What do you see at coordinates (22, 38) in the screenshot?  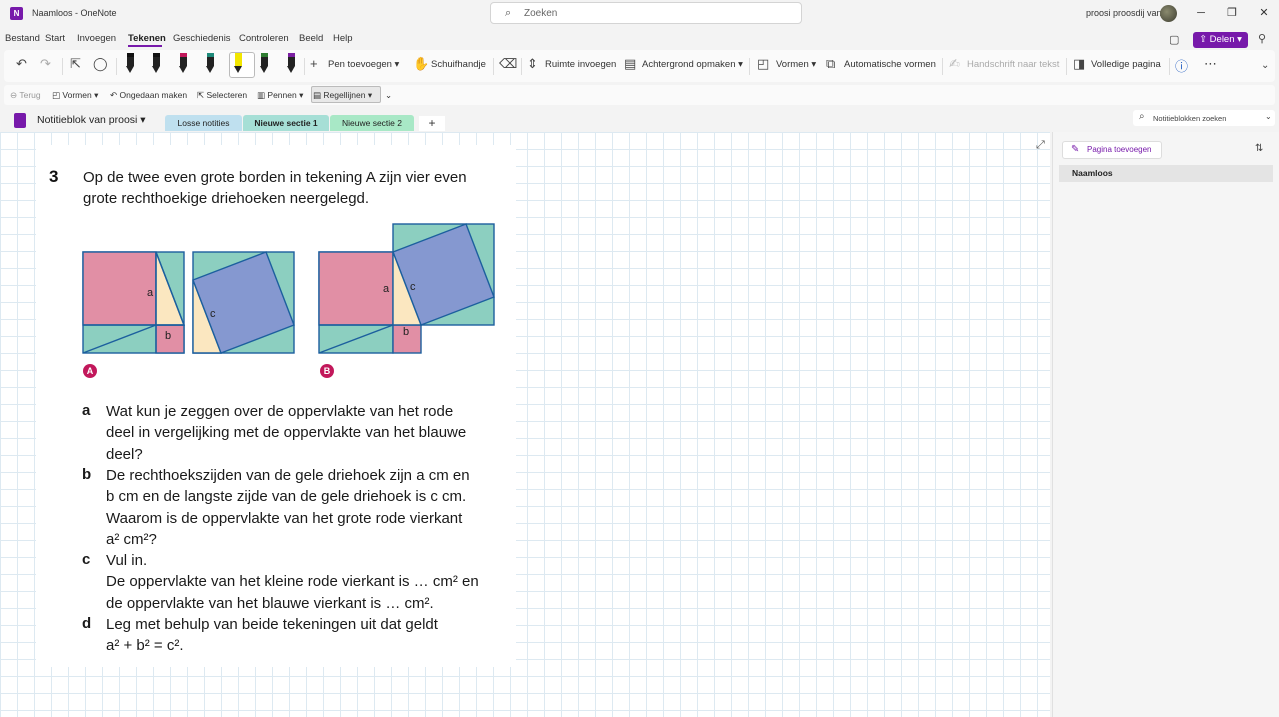 I see `menu-bestand: Bestand` at bounding box center [22, 38].